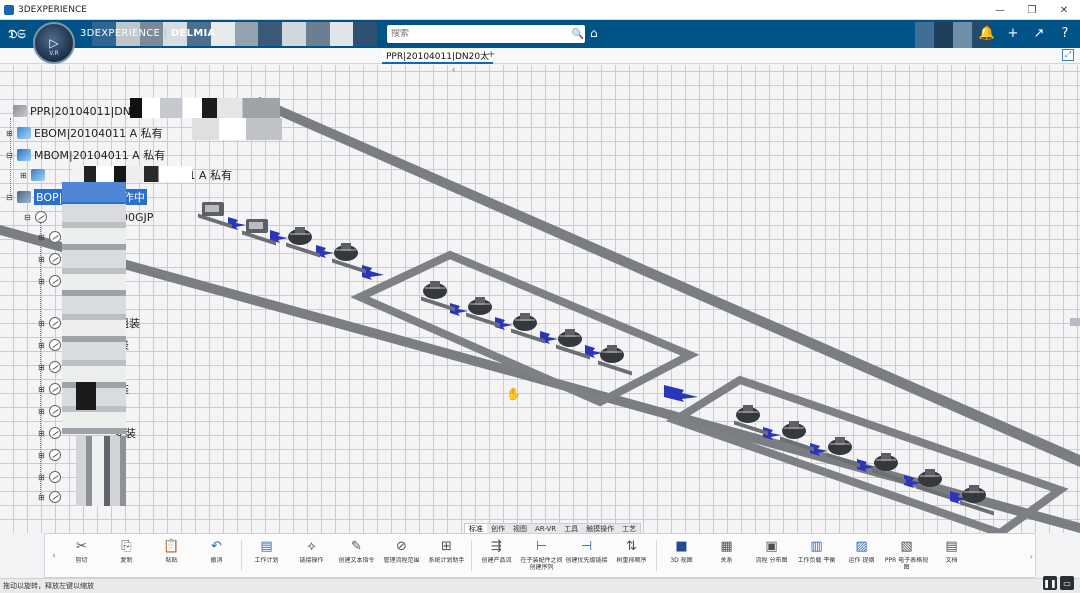 This screenshot has height=593, width=1080. I want to click on button-label: 3D 视图, so click(681, 560).